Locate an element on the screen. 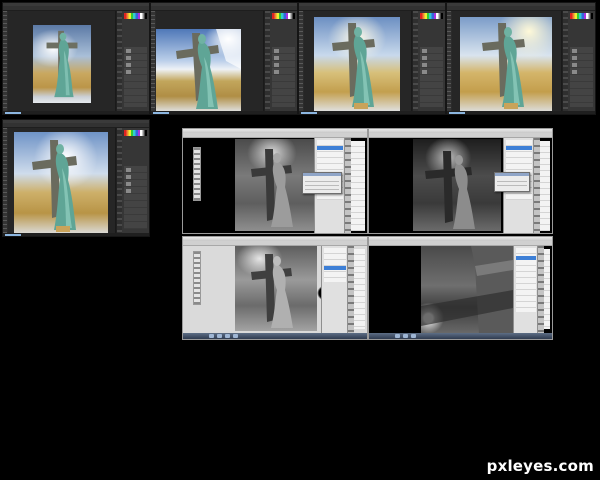  taskbar-marker is located at coordinates (13, 235).